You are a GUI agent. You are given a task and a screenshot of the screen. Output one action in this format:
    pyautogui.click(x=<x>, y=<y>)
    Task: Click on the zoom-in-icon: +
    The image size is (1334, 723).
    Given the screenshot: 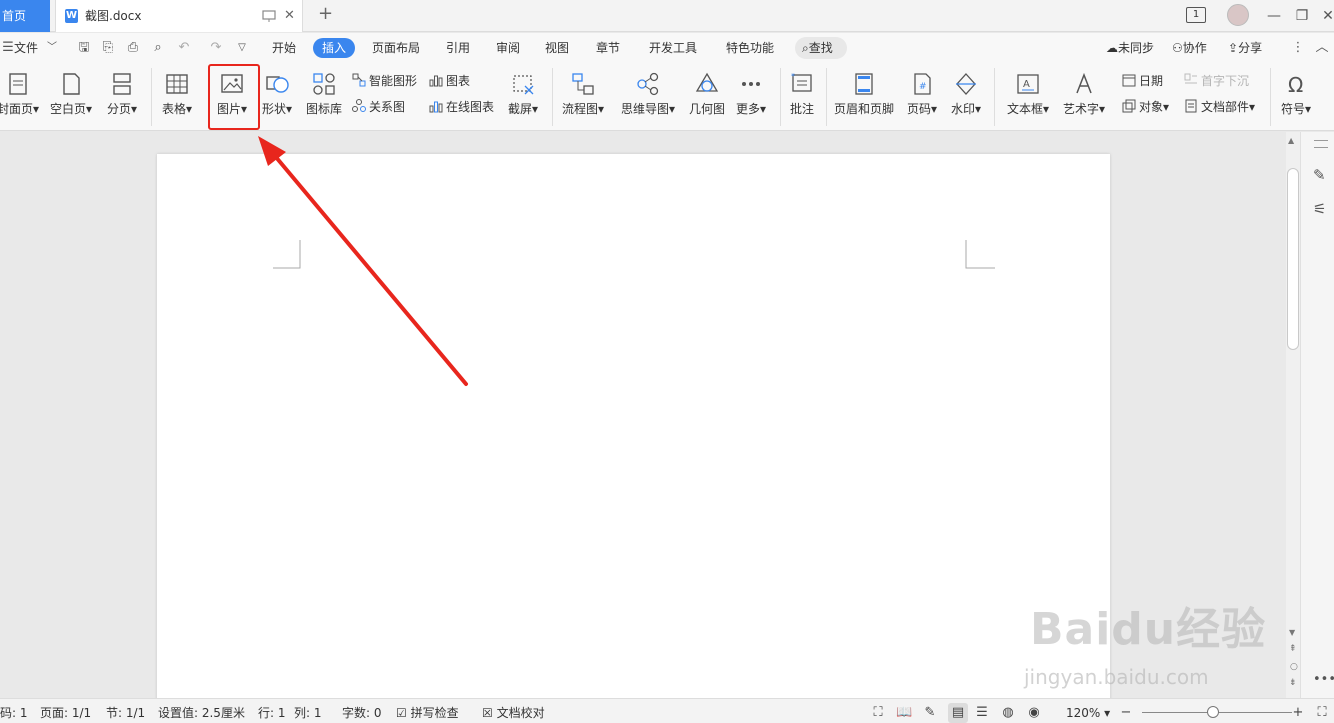 What is the action you would take?
    pyautogui.click(x=1298, y=713)
    